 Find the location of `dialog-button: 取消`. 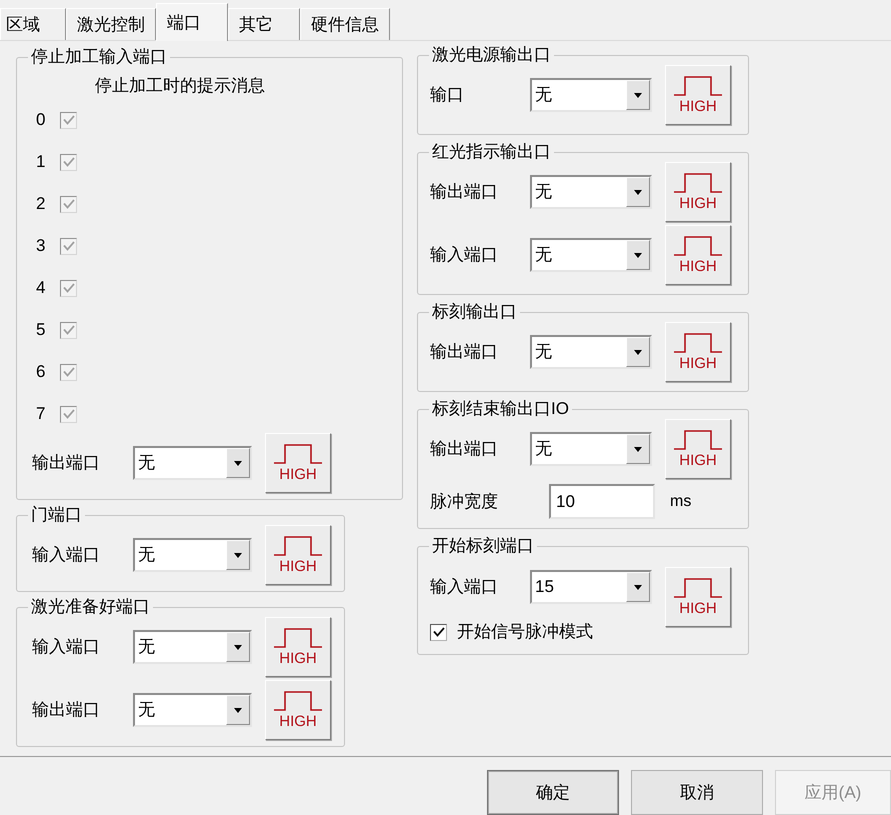

dialog-button: 取消 is located at coordinates (697, 792).